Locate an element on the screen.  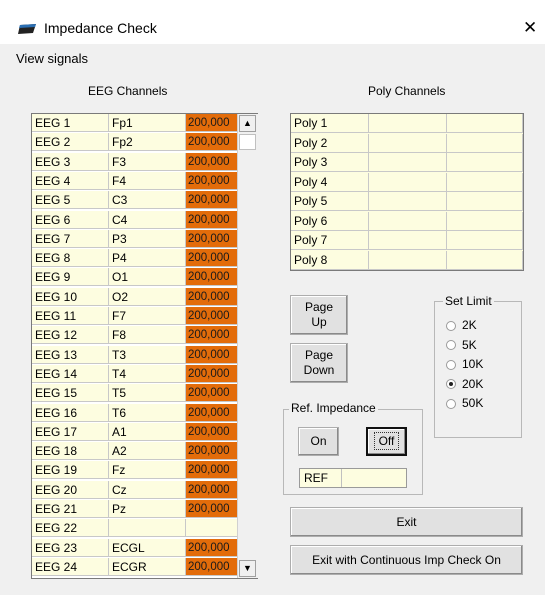
table-row: EEG 5 C3 200,000 is located at coordinates (144, 200).